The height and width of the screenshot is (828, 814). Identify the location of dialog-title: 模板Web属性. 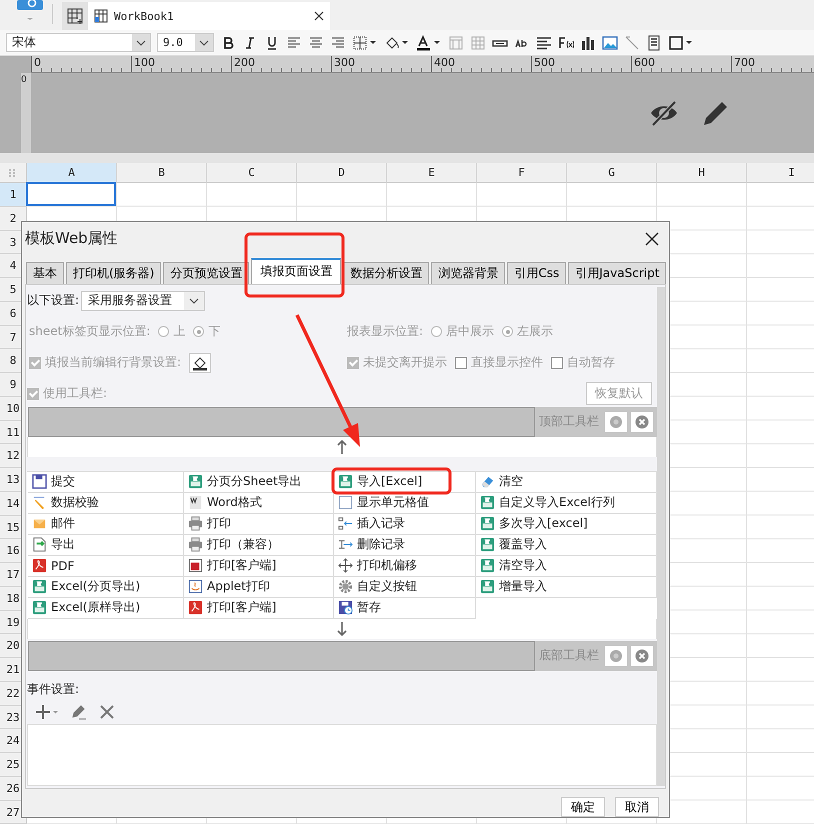
(71, 238).